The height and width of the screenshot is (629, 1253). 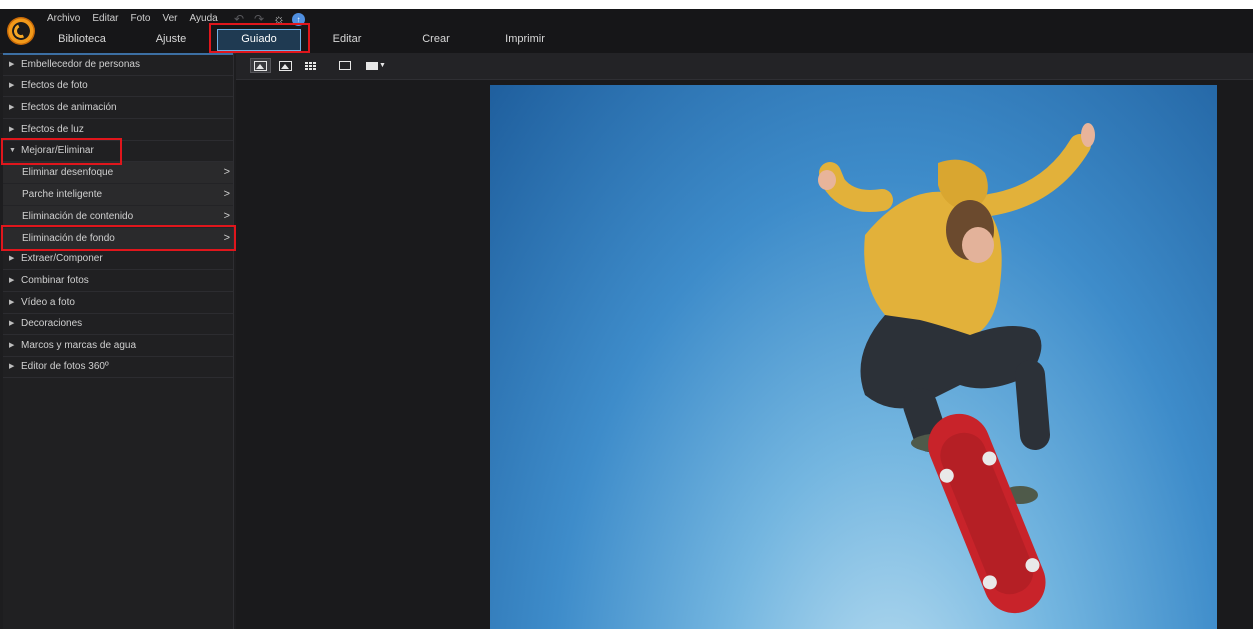 What do you see at coordinates (12, 150) in the screenshot?
I see `collapse-arrow-icon: ▼` at bounding box center [12, 150].